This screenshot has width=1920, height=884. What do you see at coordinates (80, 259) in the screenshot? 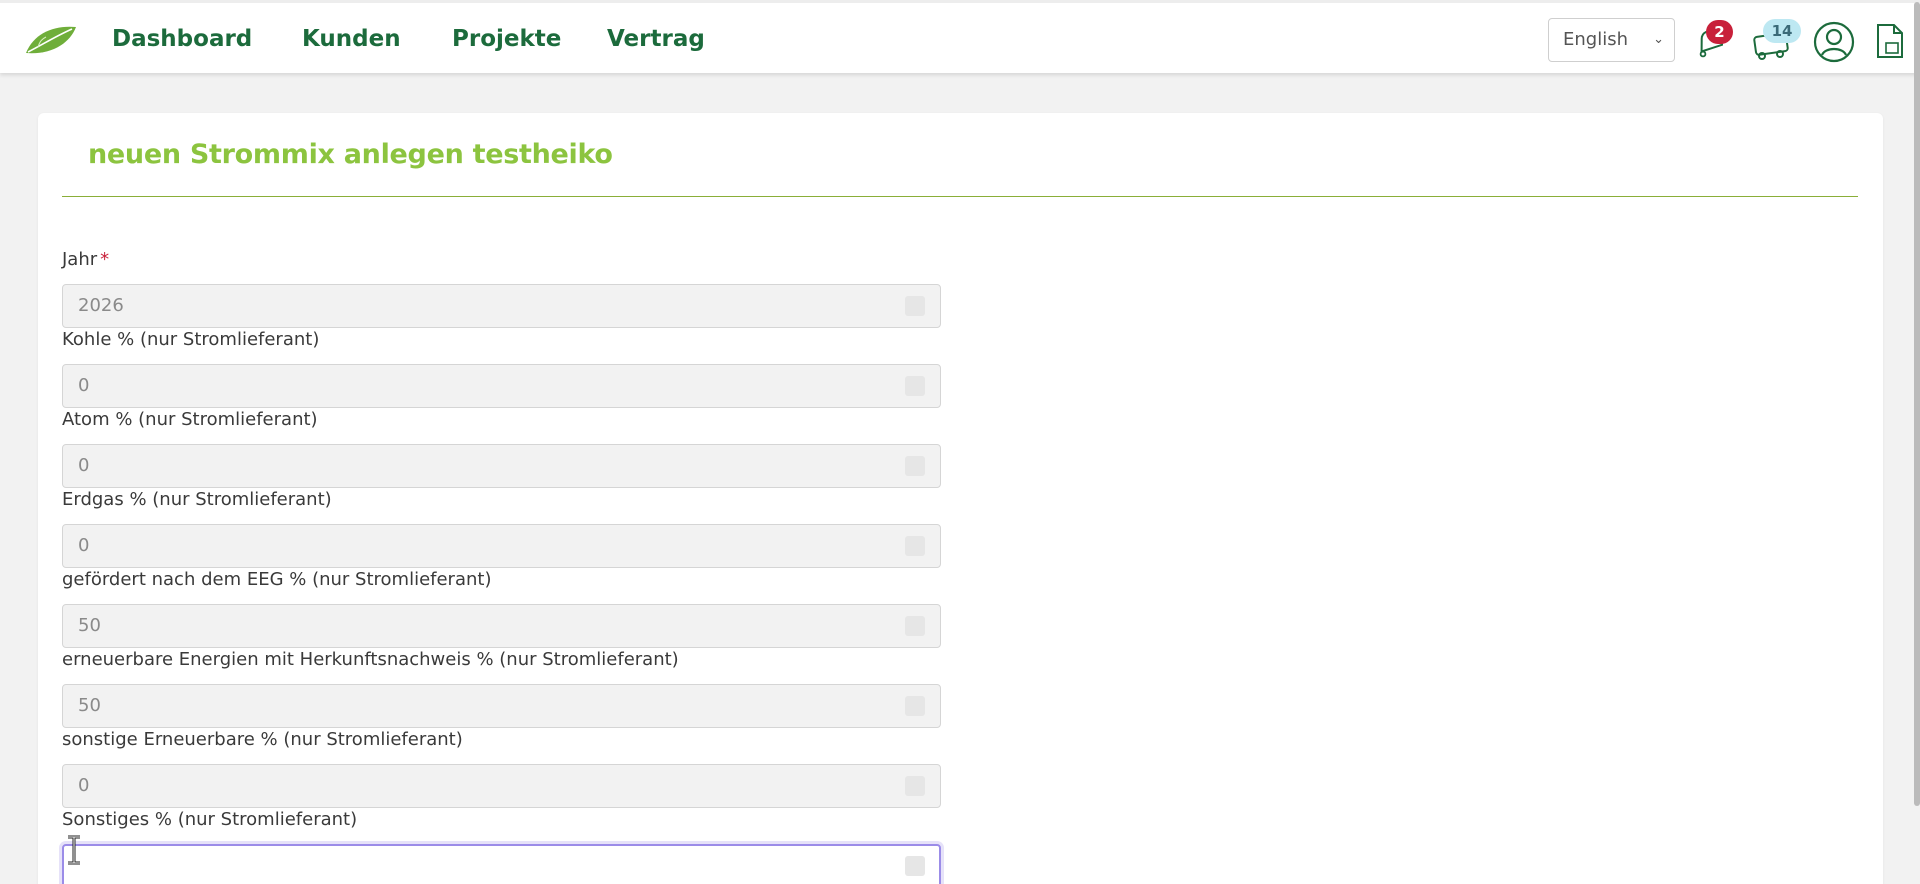
I see `field-label-text: Jahr` at bounding box center [80, 259].